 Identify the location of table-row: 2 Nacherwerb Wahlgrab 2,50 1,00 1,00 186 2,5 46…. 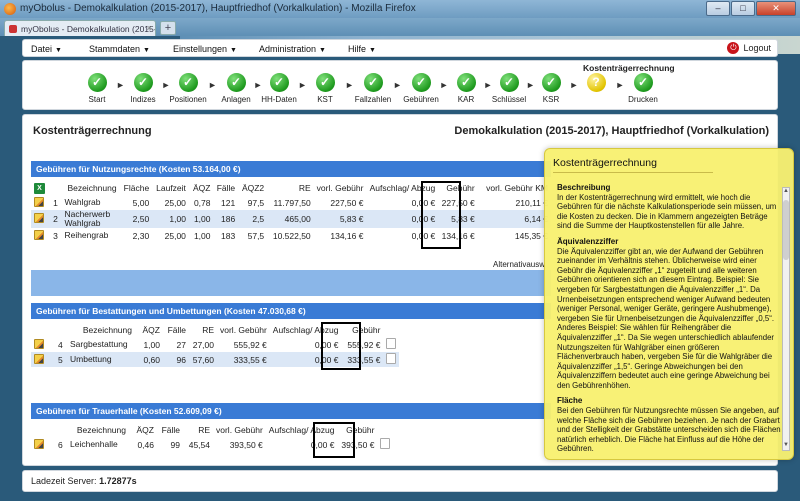
(291, 219).